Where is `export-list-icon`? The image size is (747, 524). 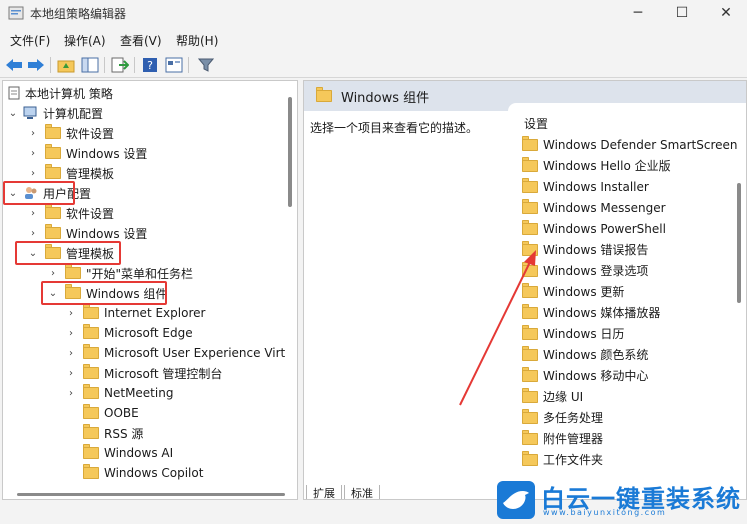
export-list-icon is located at coordinates (120, 65).